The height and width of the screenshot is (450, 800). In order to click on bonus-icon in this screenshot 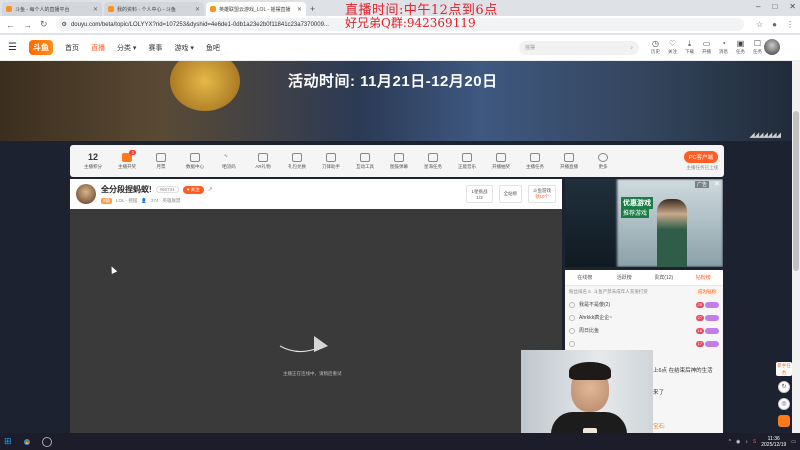, I will do `click(784, 421)`.